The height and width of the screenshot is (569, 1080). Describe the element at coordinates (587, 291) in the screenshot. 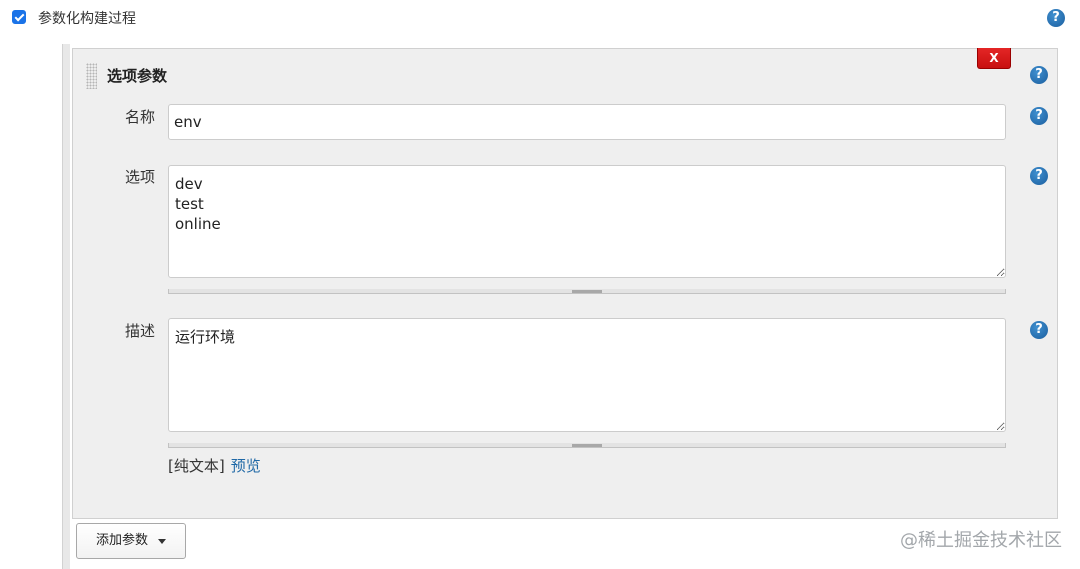

I see `choices-resize-handle` at that location.